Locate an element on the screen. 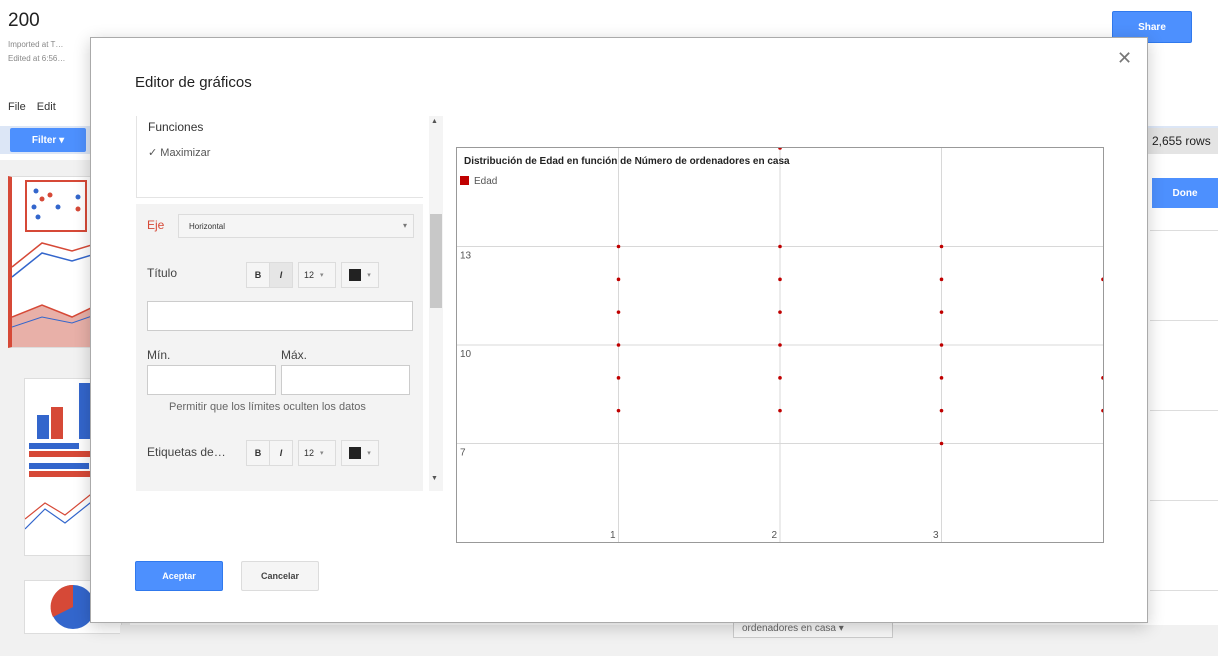 The height and width of the screenshot is (656, 1218). column-dropdown-label: ordenadores en casa is located at coordinates (789, 628).